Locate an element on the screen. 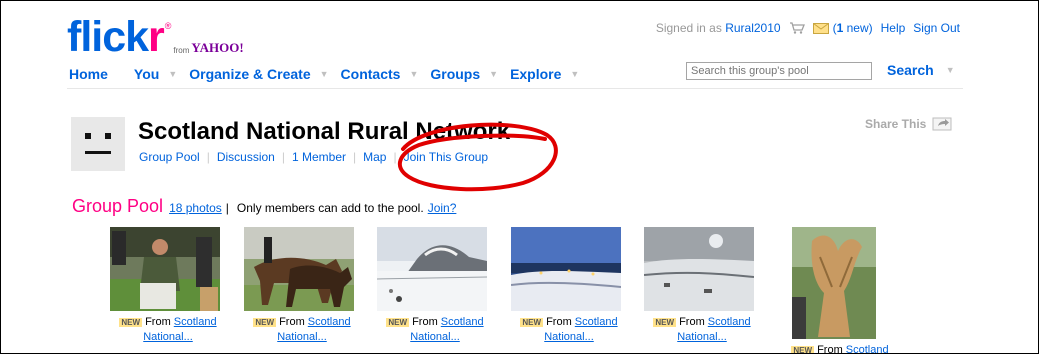  mail-icon is located at coordinates (820, 28).